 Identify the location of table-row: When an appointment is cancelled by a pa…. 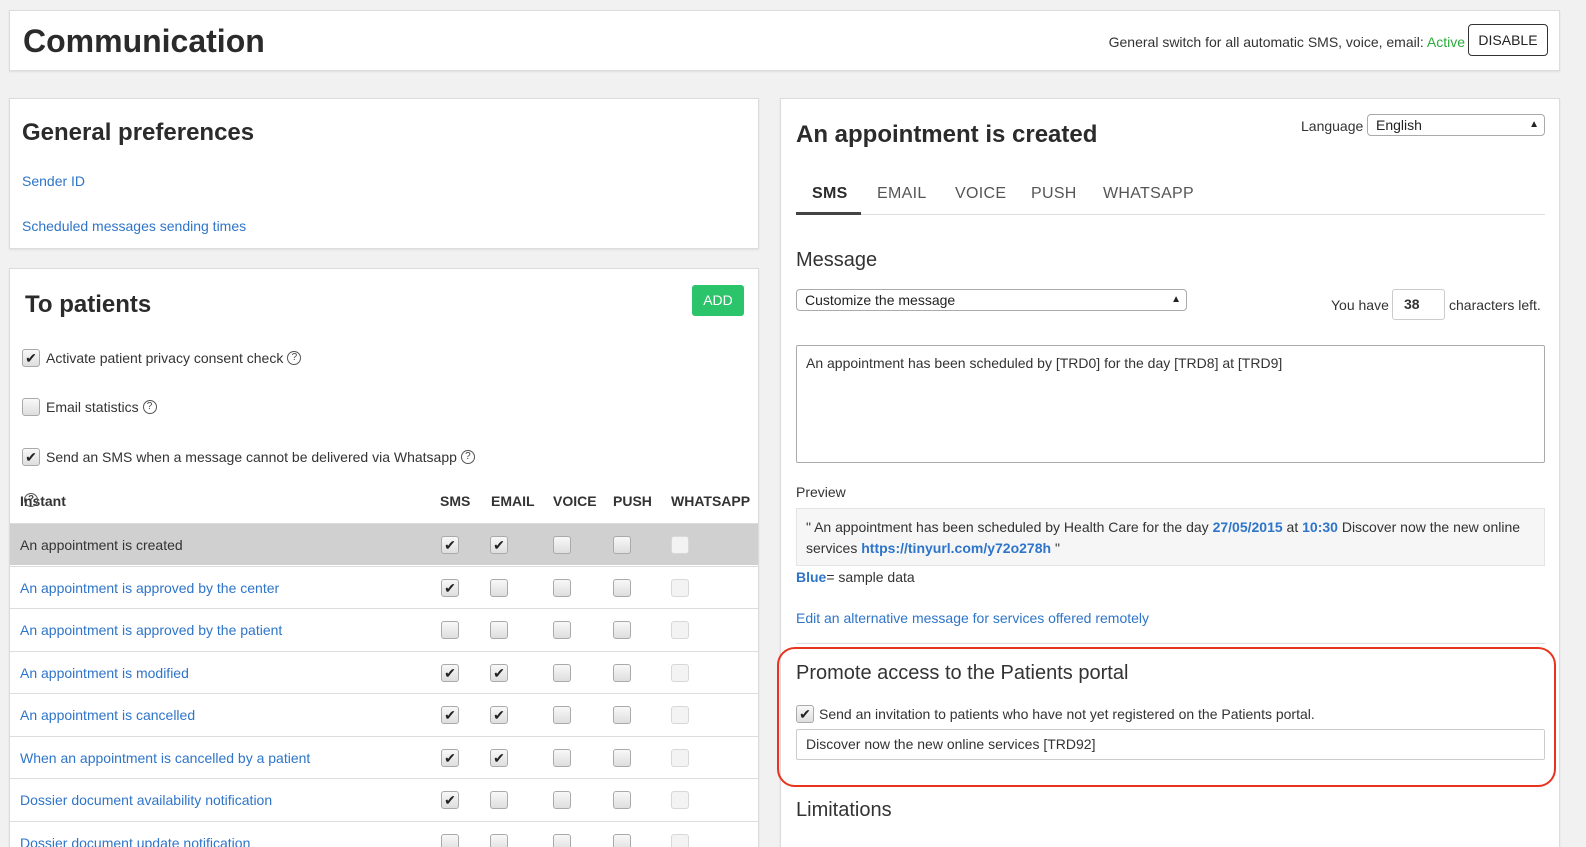
(384, 756).